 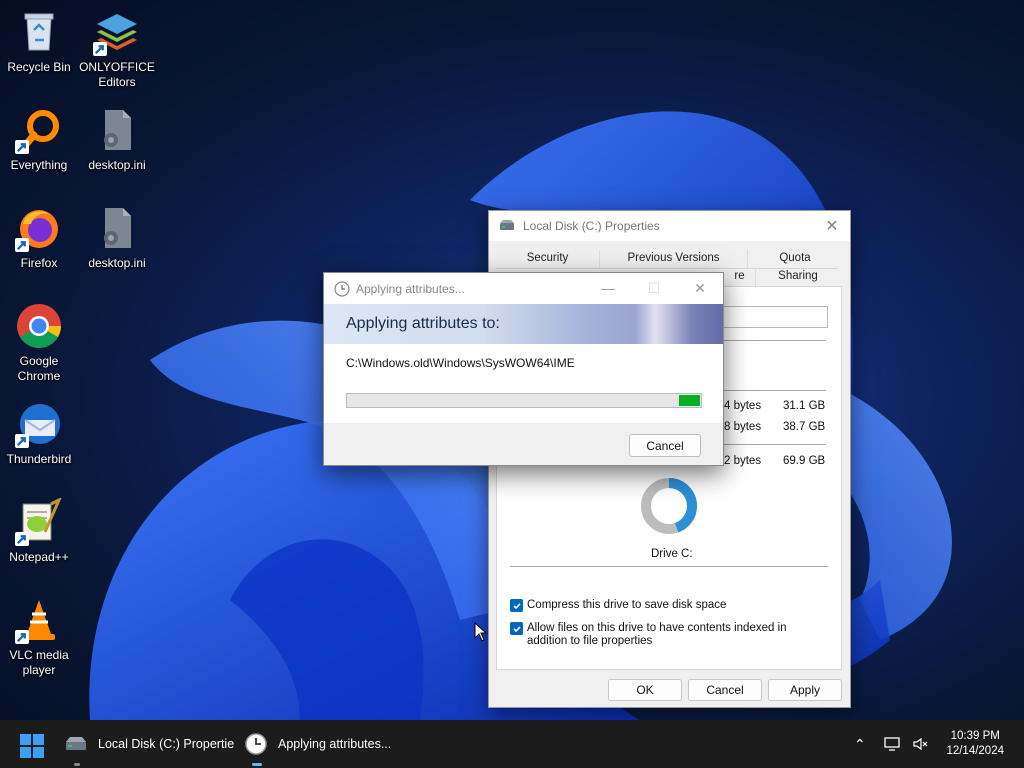 I want to click on disk-usage-donut, so click(x=669, y=506).